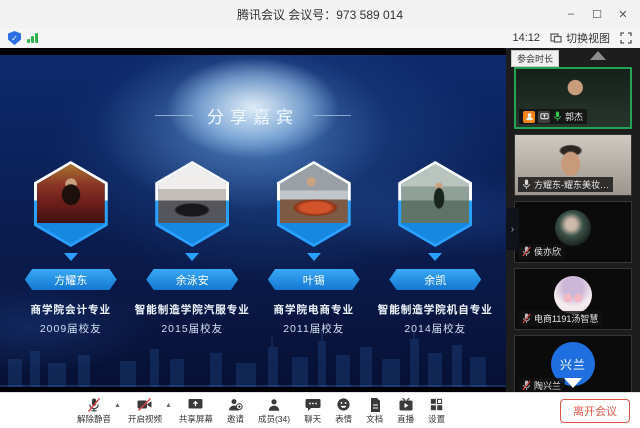 The image size is (640, 428). Describe the element at coordinates (94, 419) in the screenshot. I see `unmute-label: 解除静音` at that location.